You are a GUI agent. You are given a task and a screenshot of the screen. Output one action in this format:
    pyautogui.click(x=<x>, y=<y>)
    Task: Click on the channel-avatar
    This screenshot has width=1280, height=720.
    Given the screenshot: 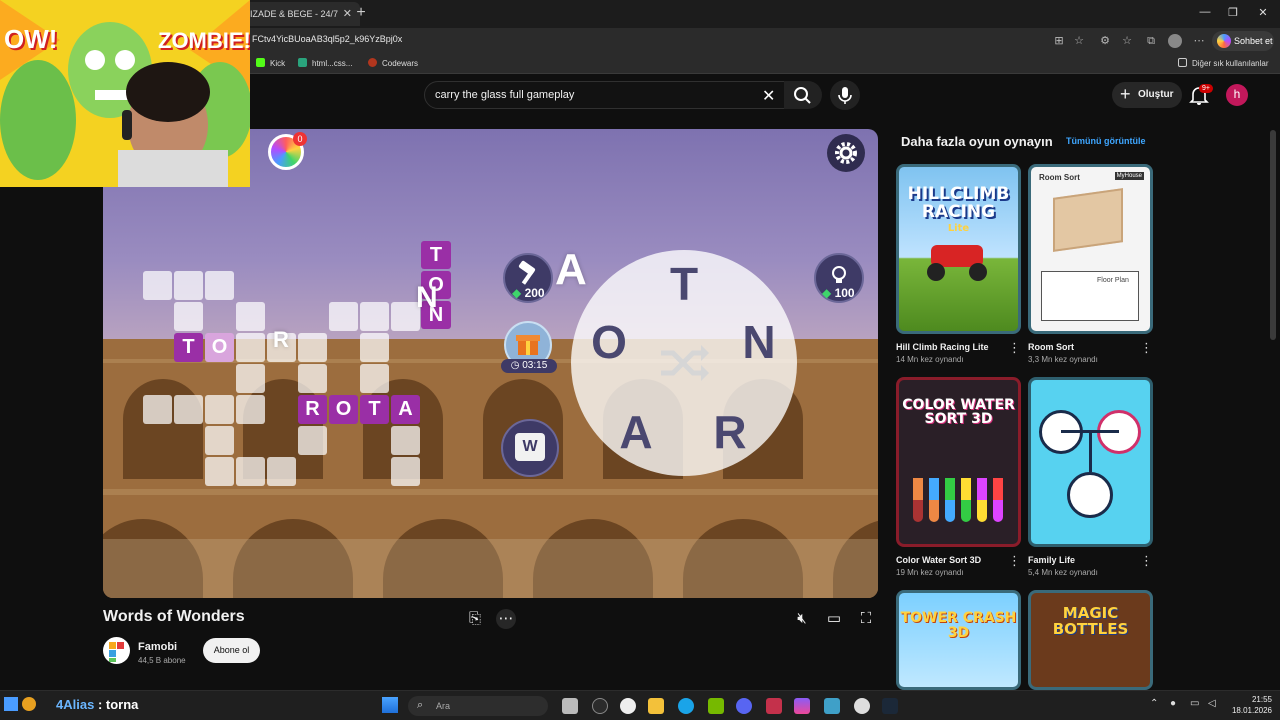 What is the action you would take?
    pyautogui.click(x=116, y=650)
    